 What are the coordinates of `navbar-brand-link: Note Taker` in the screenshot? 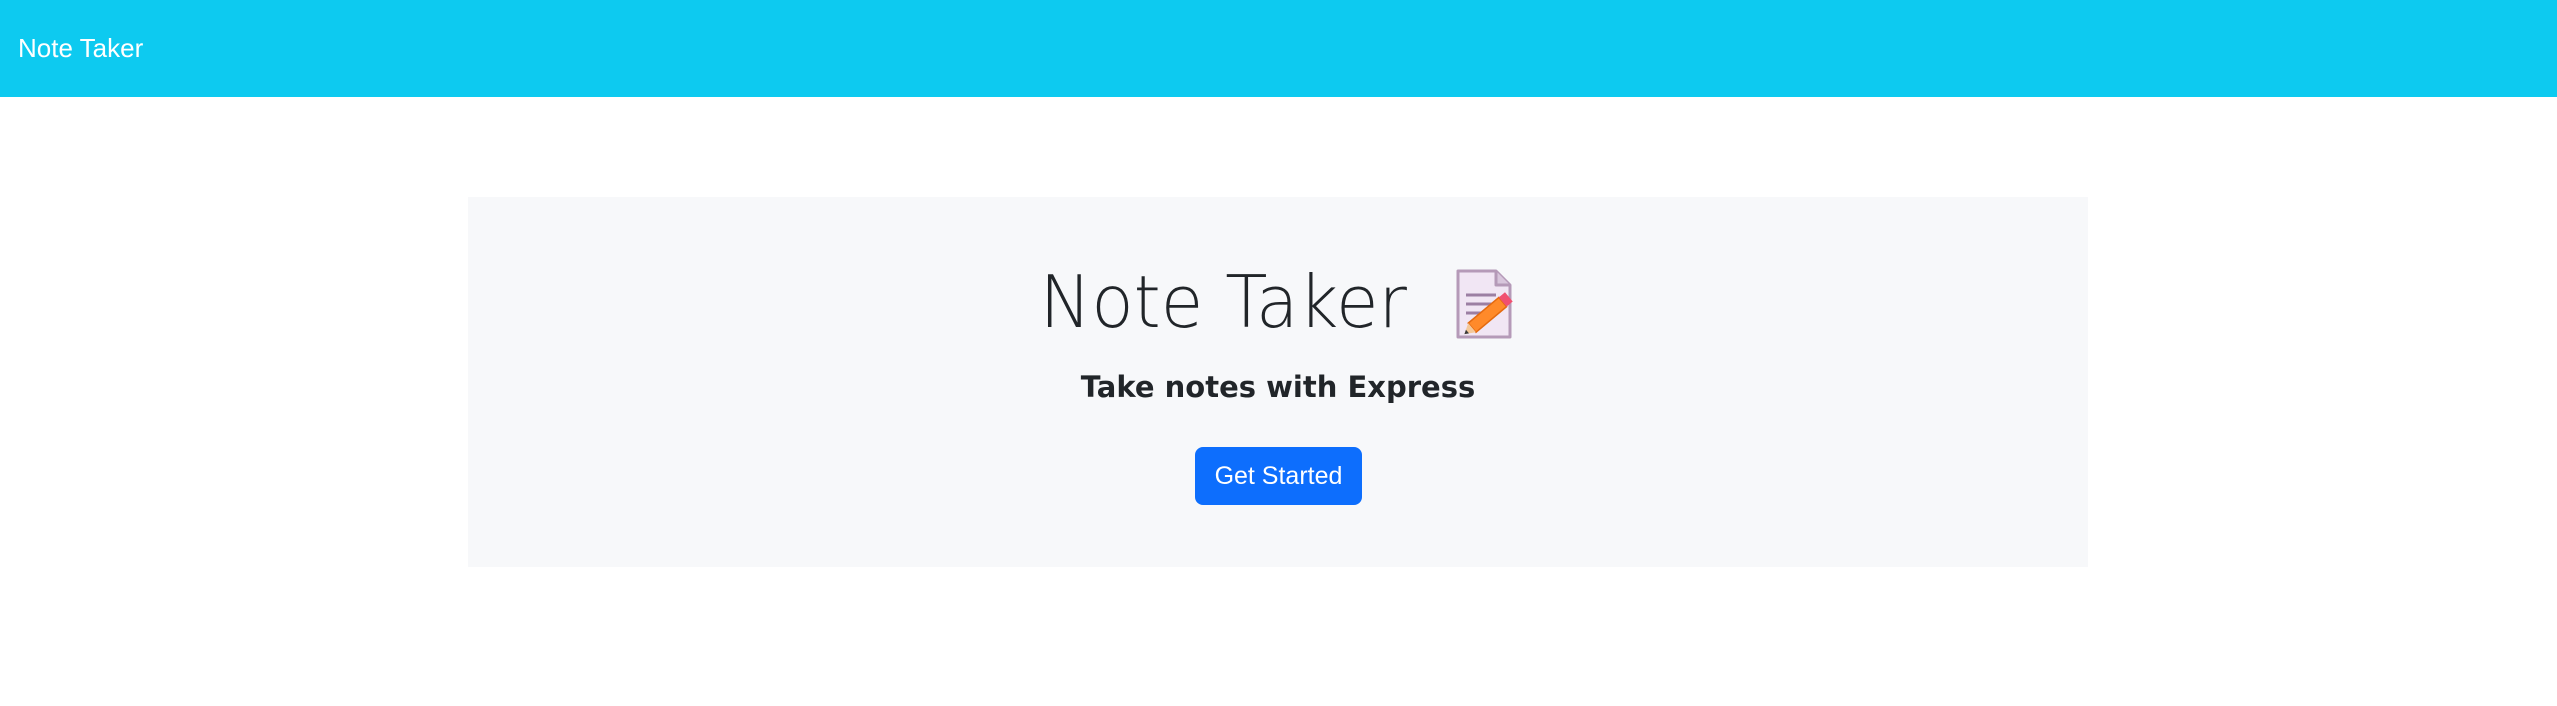 It's located at (80, 48).